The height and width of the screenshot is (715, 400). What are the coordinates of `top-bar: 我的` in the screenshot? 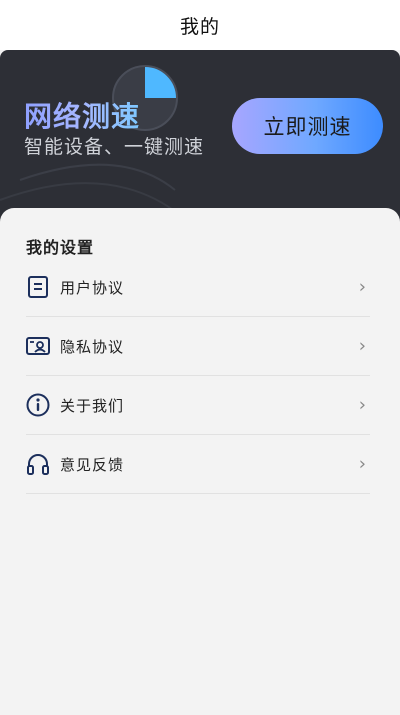 It's located at (200, 25).